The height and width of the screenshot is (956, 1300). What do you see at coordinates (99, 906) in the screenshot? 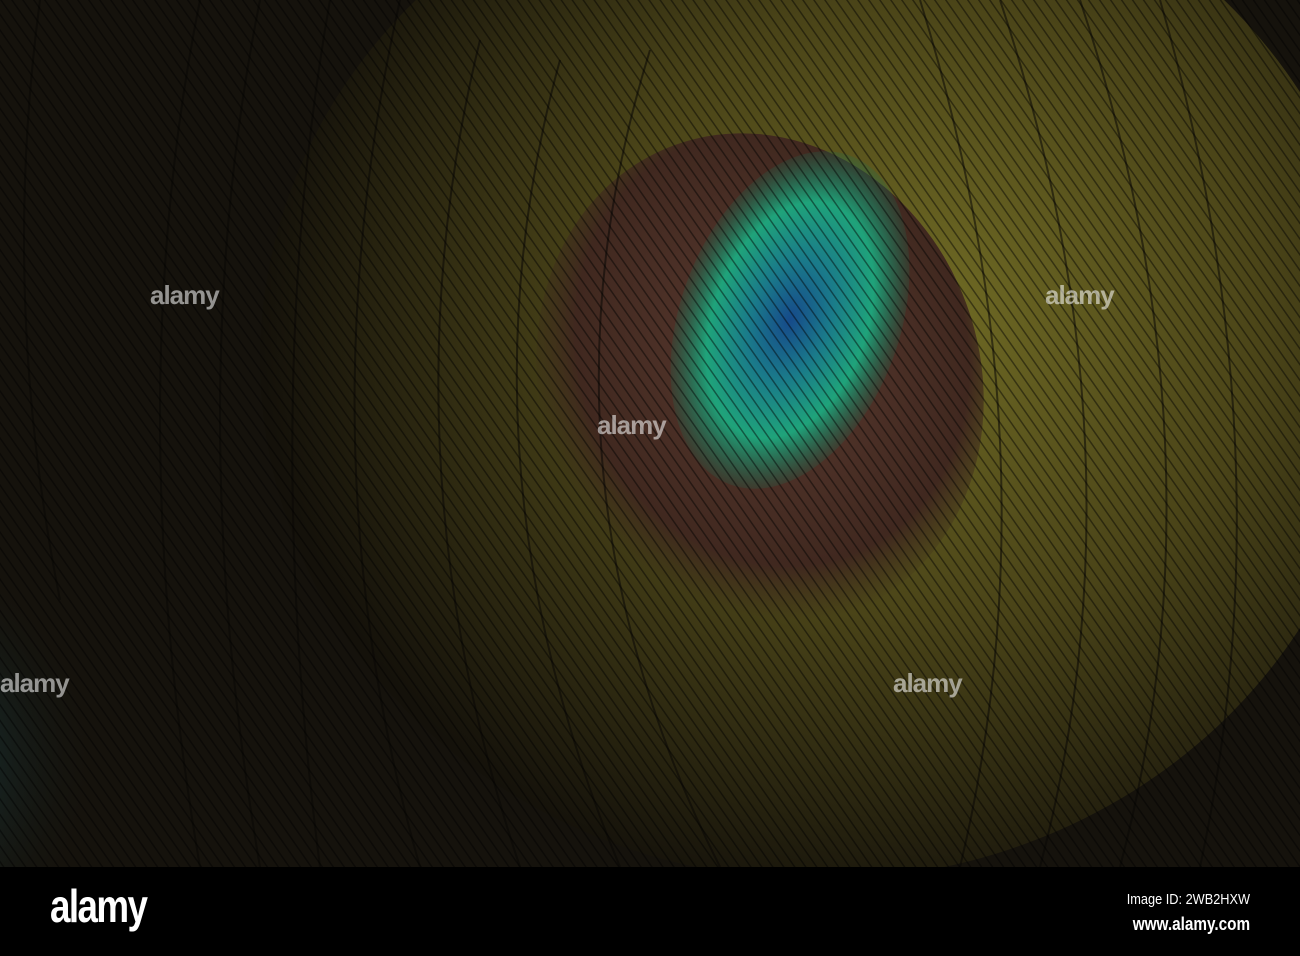
I see `alamy-logo: alamy` at bounding box center [99, 906].